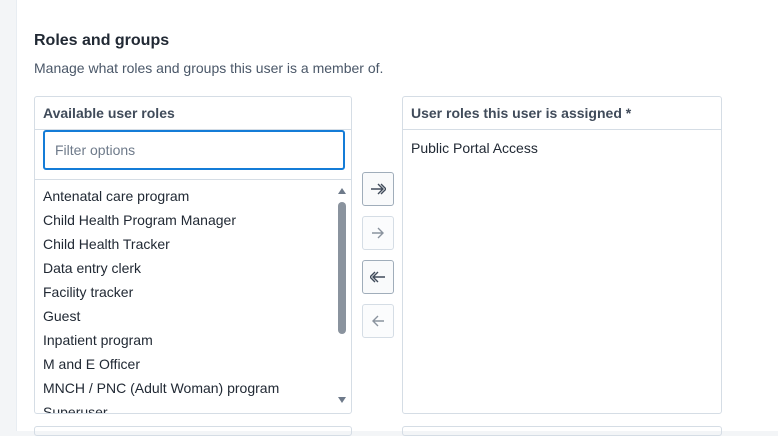  I want to click on available-roles-header: Available user roles, so click(193, 113).